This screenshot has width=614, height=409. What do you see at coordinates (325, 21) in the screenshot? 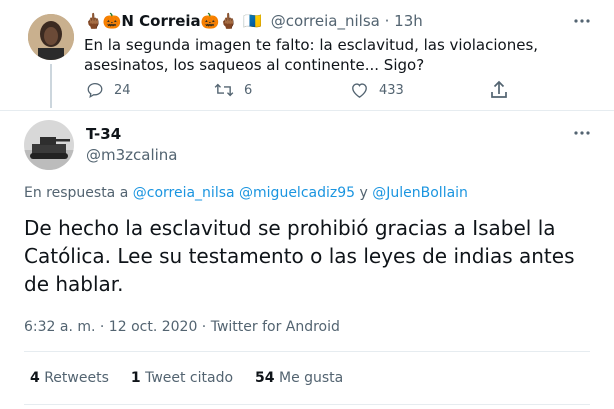
I see `handle: @correia_nilsa` at bounding box center [325, 21].